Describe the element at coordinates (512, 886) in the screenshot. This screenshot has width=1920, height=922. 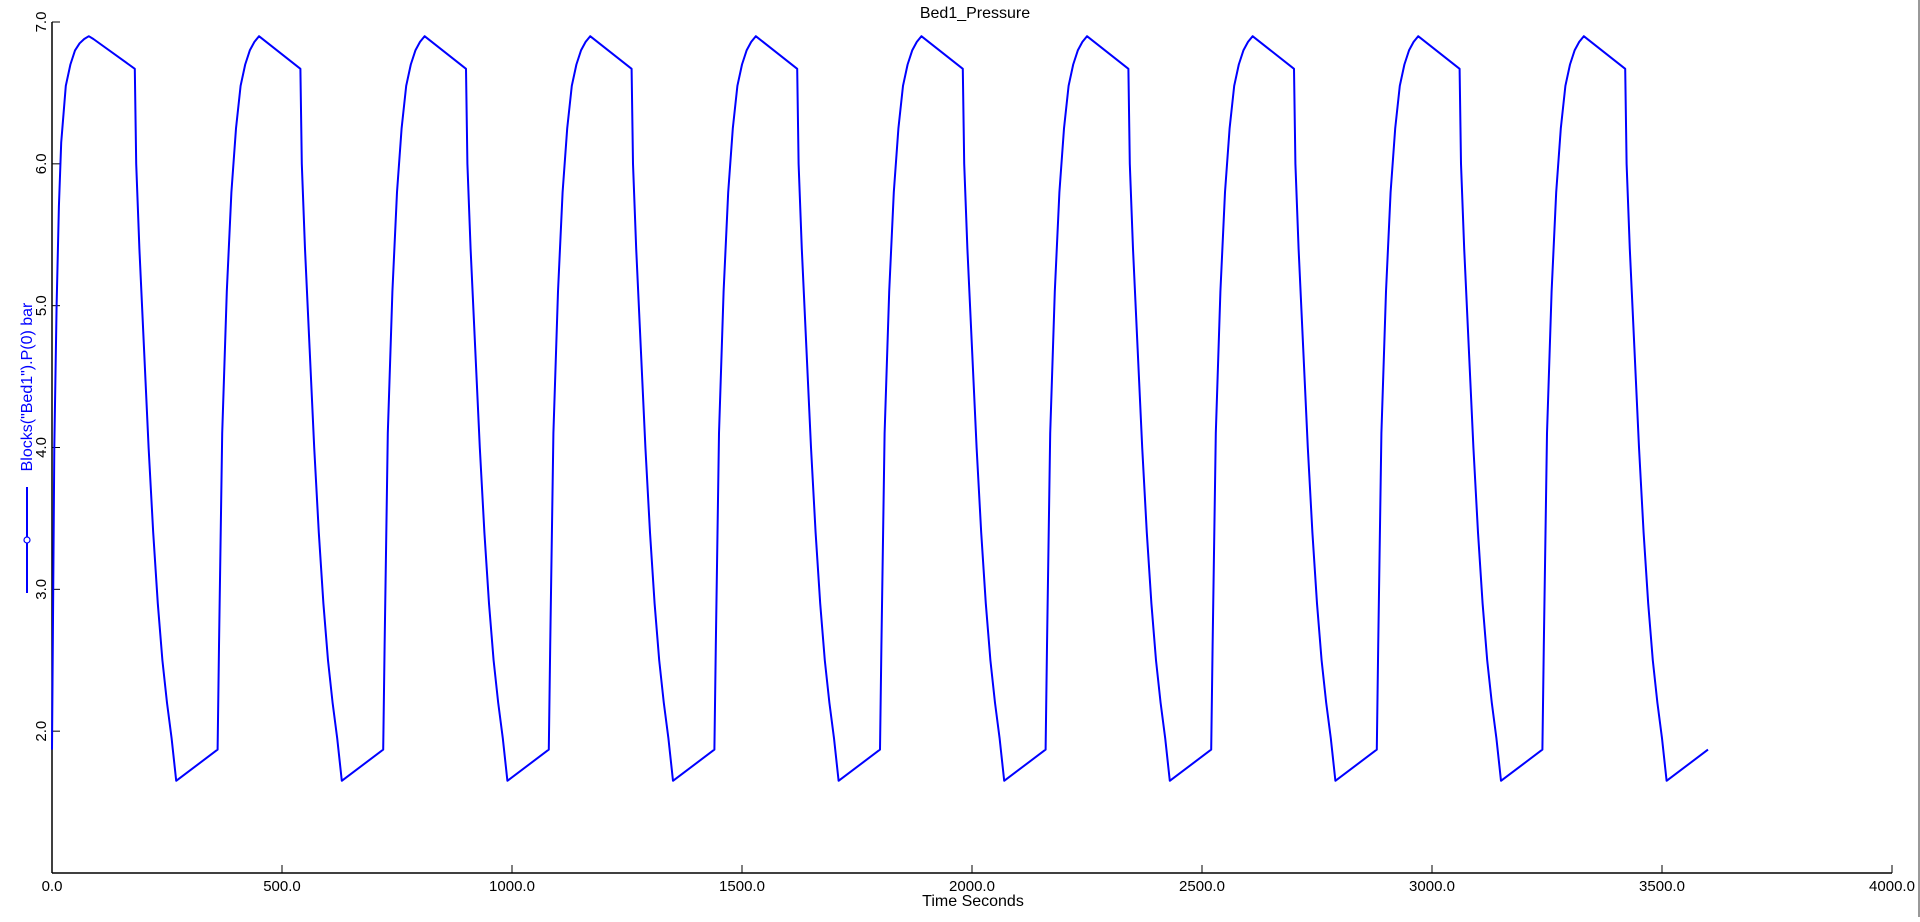
I see `x-tick-label: 1000.0` at that location.